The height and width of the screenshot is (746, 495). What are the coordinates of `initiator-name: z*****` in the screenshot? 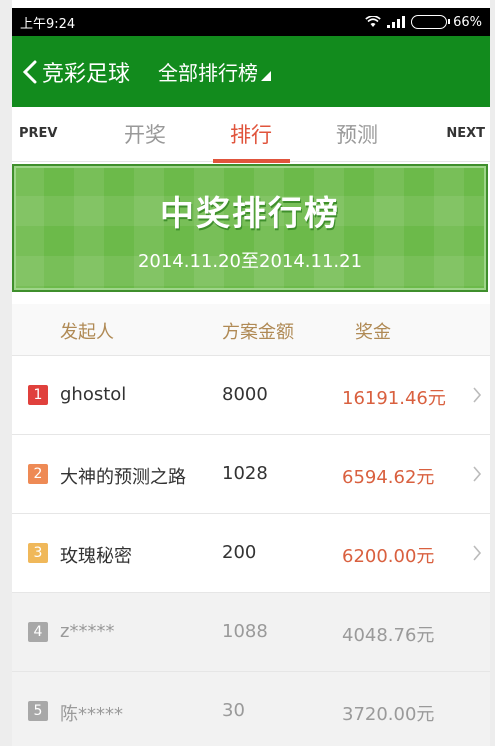 It's located at (87, 631).